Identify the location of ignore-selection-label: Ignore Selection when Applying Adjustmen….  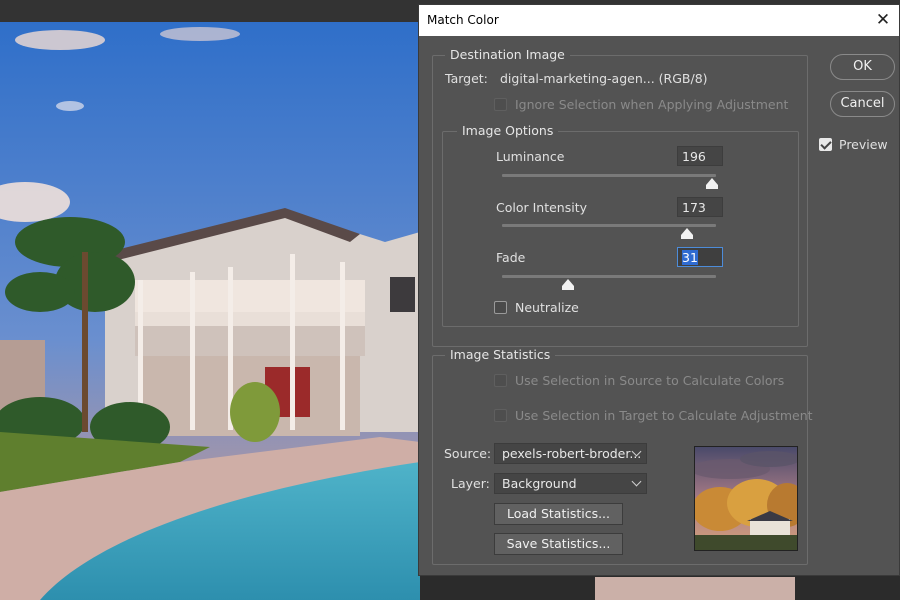
(651, 104).